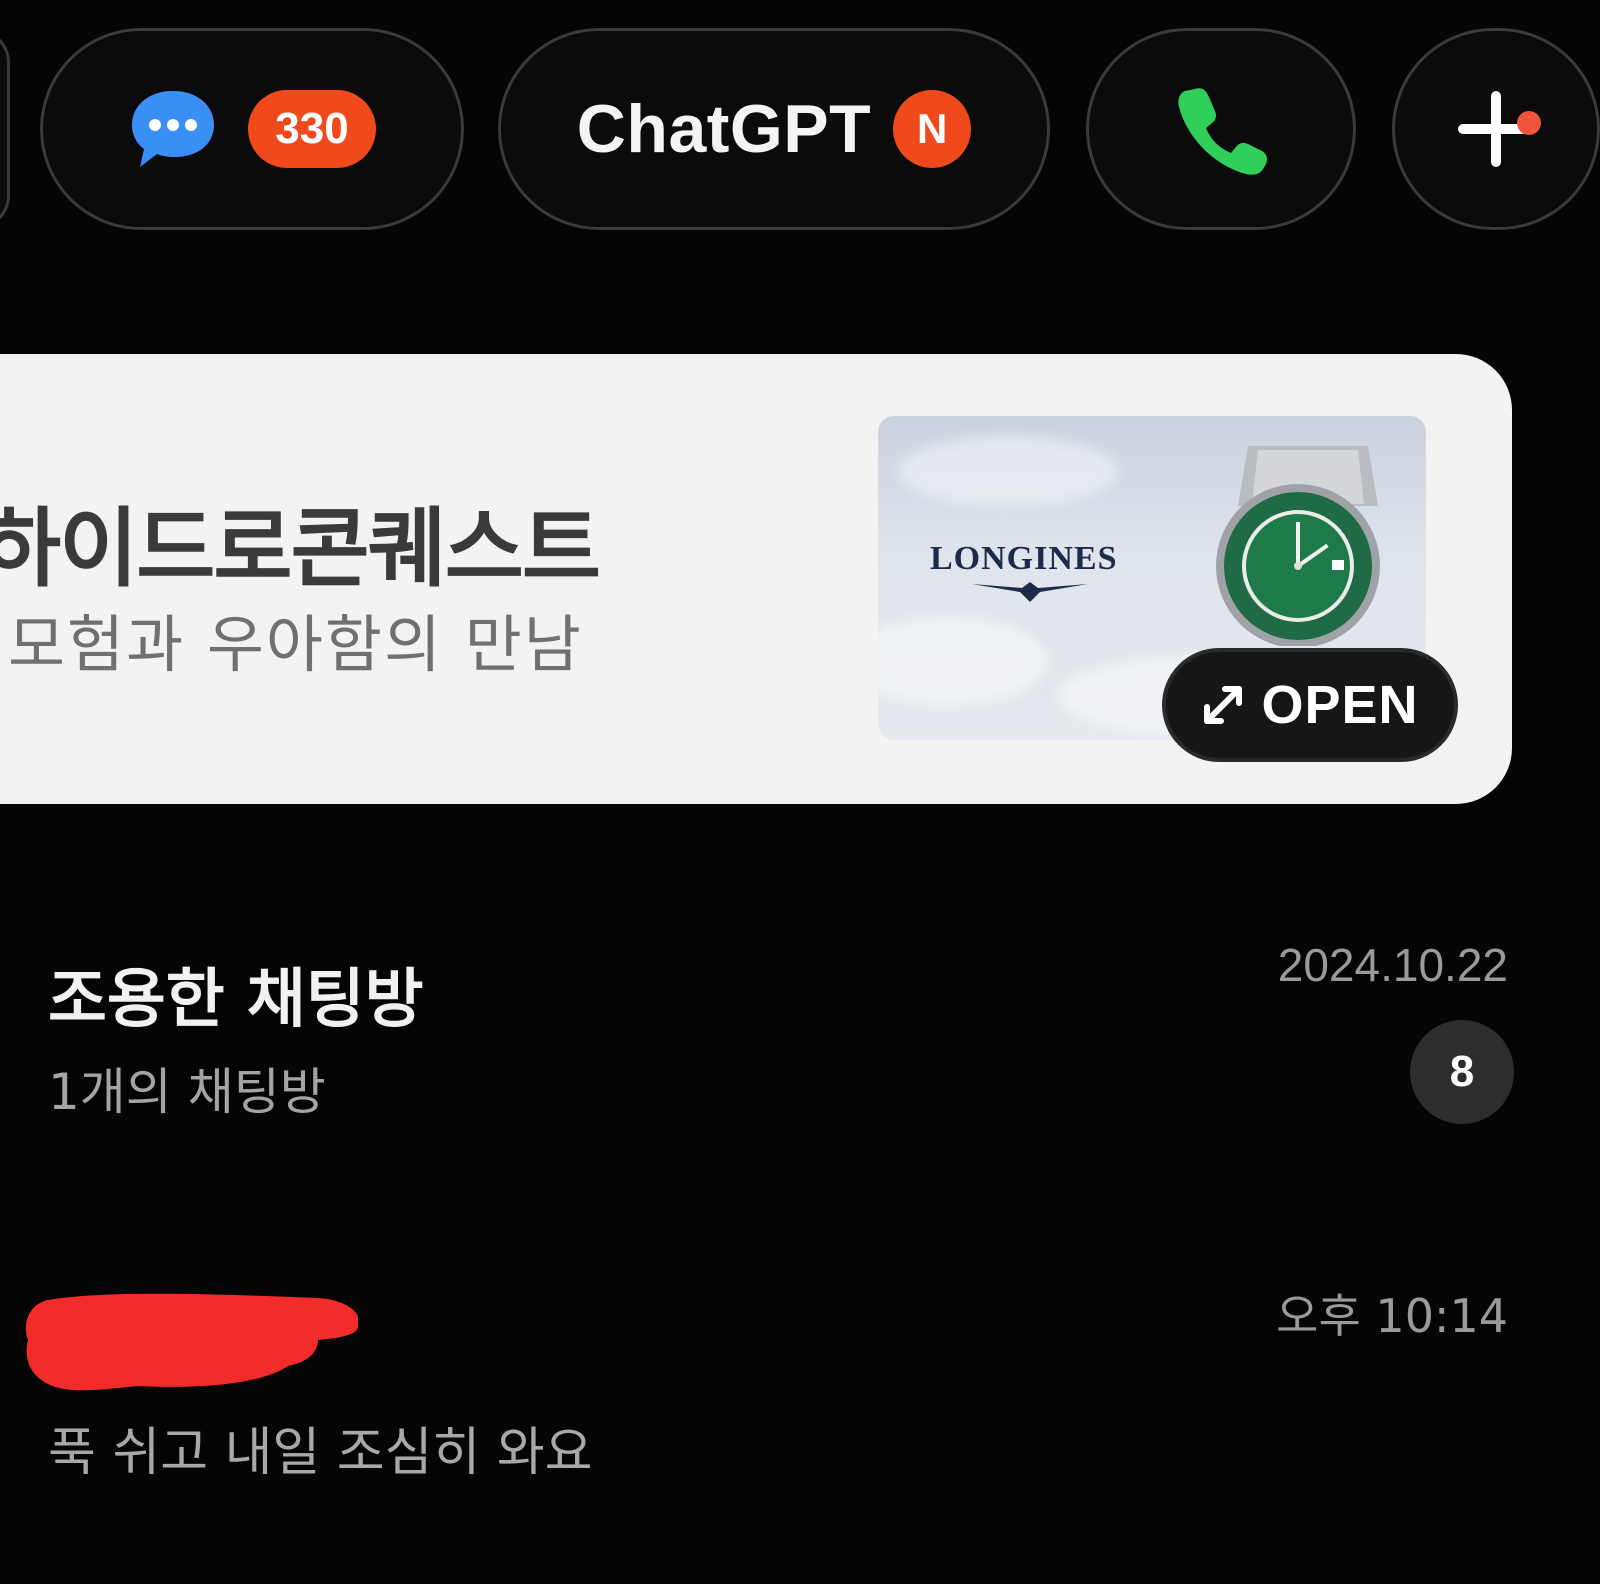 The height and width of the screenshot is (1584, 1600). I want to click on chat-room-date: 2024.10.22, so click(1392, 965).